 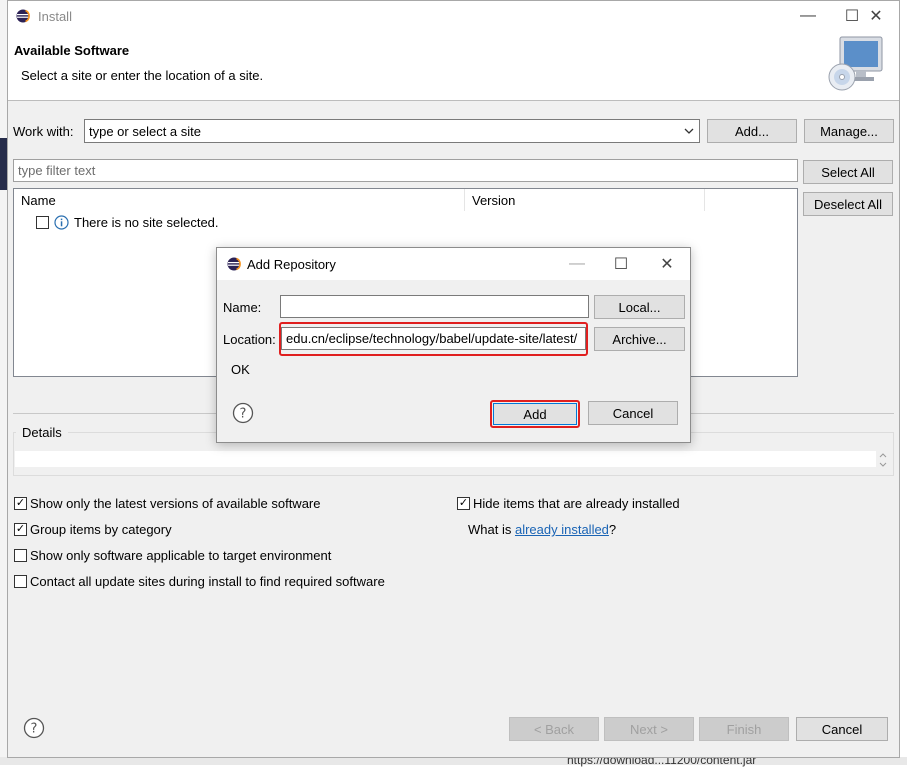 What do you see at coordinates (57, 170) in the screenshot?
I see `filter-placeholder: type filter text` at bounding box center [57, 170].